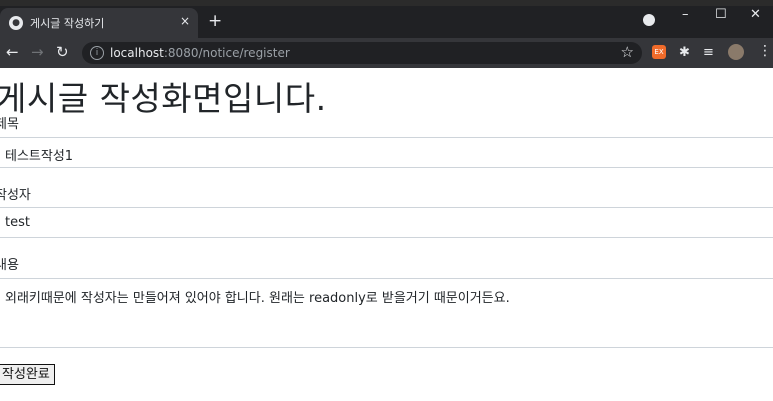 This screenshot has height=401, width=773. Describe the element at coordinates (708, 52) in the screenshot. I see `reading-list-icon: ≡` at that location.